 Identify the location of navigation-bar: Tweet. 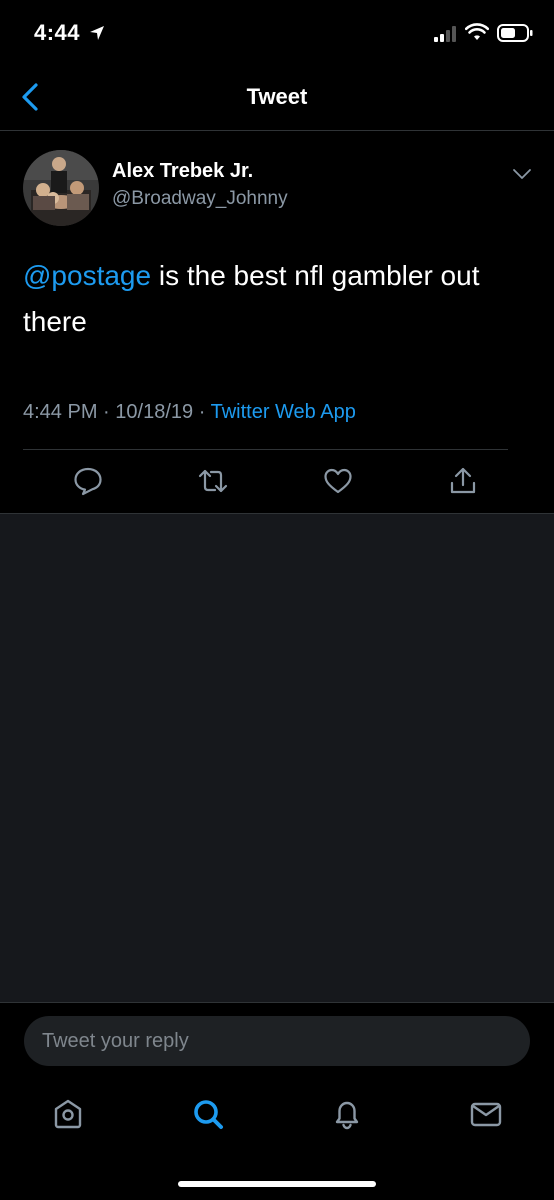
(277, 98).